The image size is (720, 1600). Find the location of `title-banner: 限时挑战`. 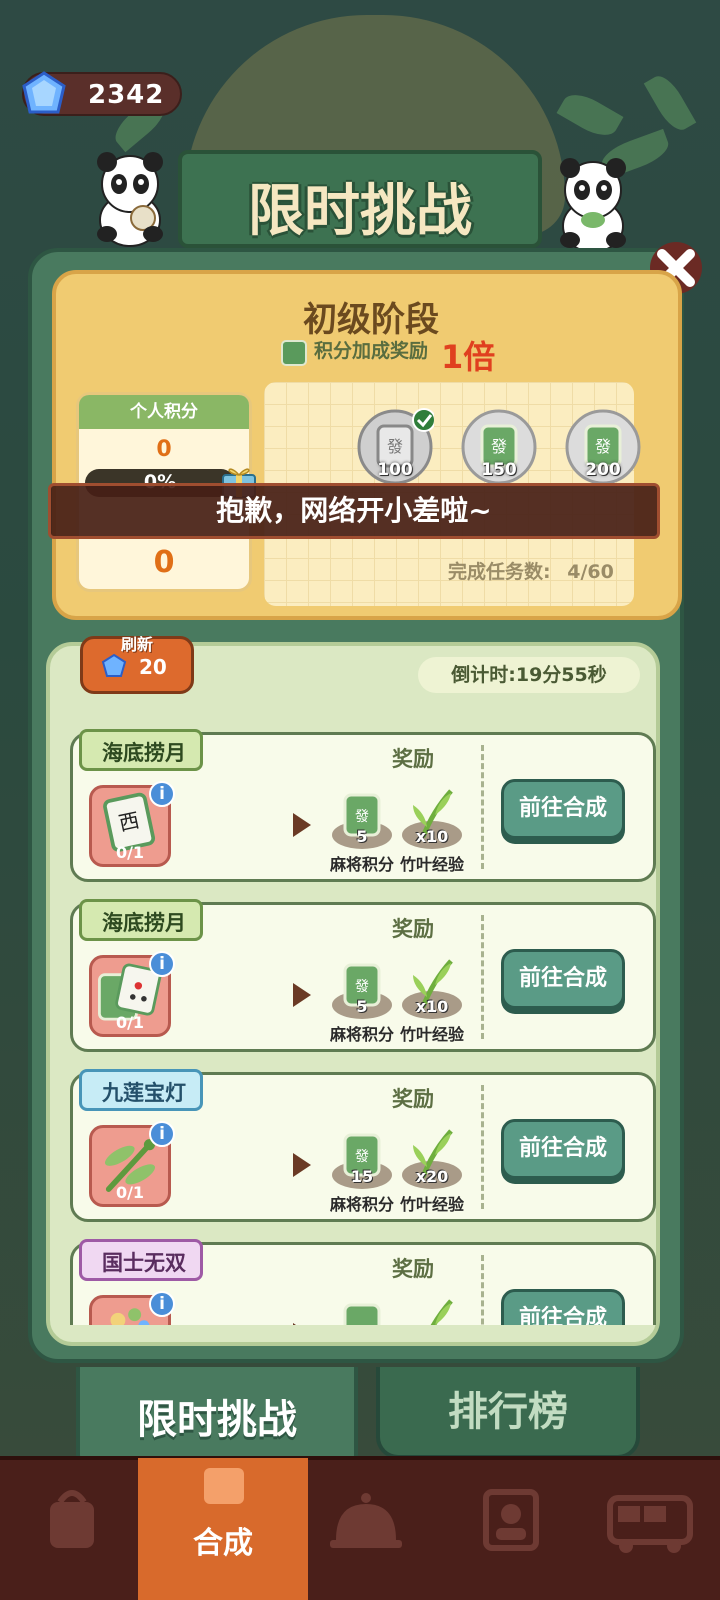

title-banner: 限时挑战 is located at coordinates (360, 199).